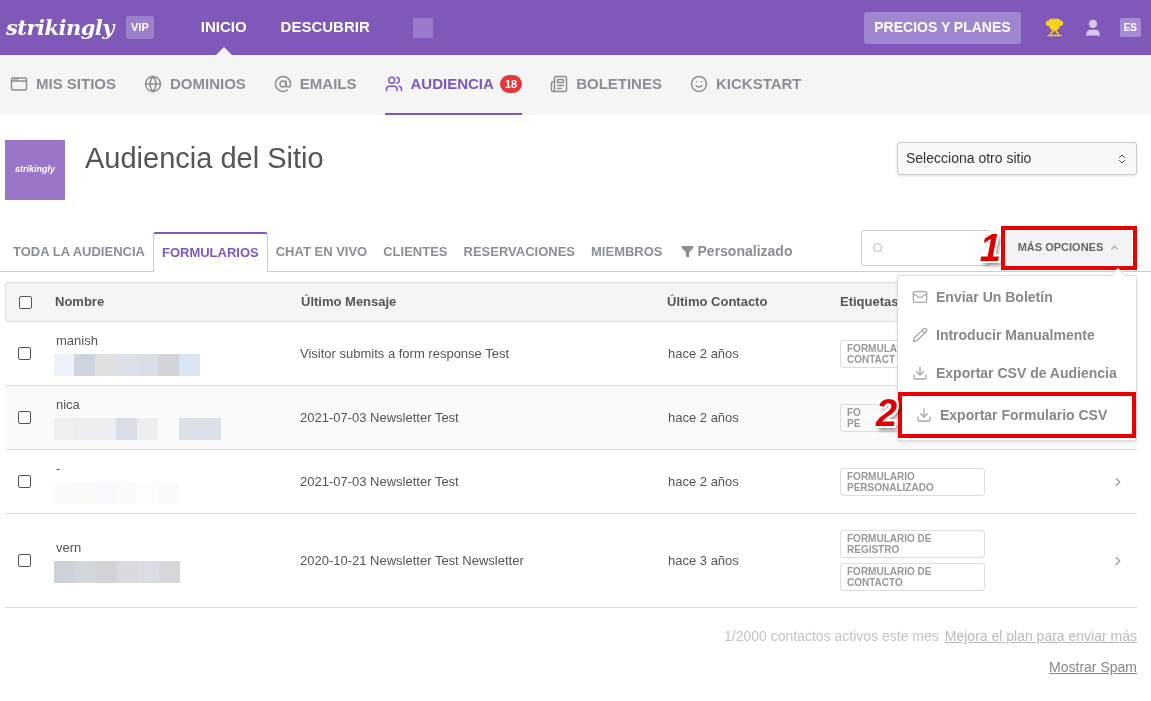  What do you see at coordinates (1122, 158) in the screenshot?
I see `select-arrows-icon` at bounding box center [1122, 158].